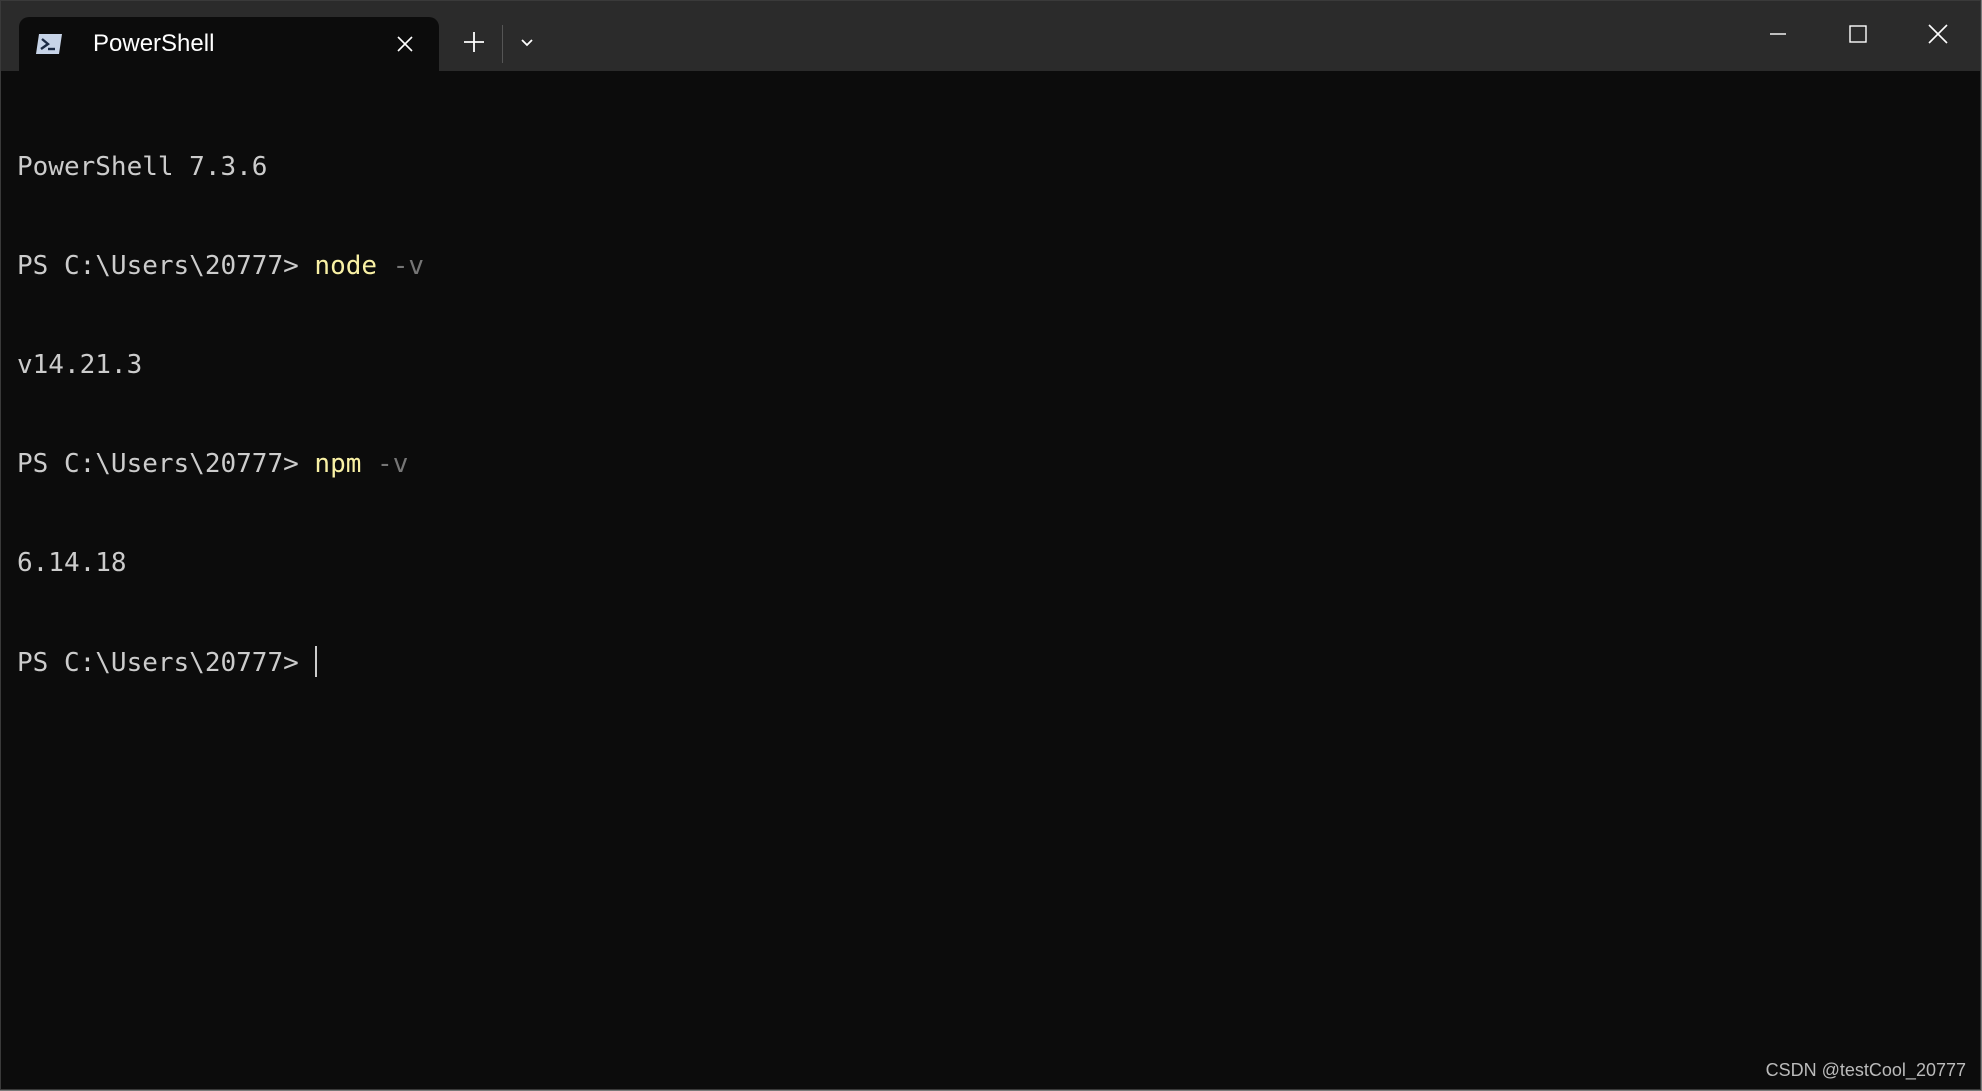 This screenshot has height=1091, width=1982. I want to click on tab-separator, so click(502, 44).